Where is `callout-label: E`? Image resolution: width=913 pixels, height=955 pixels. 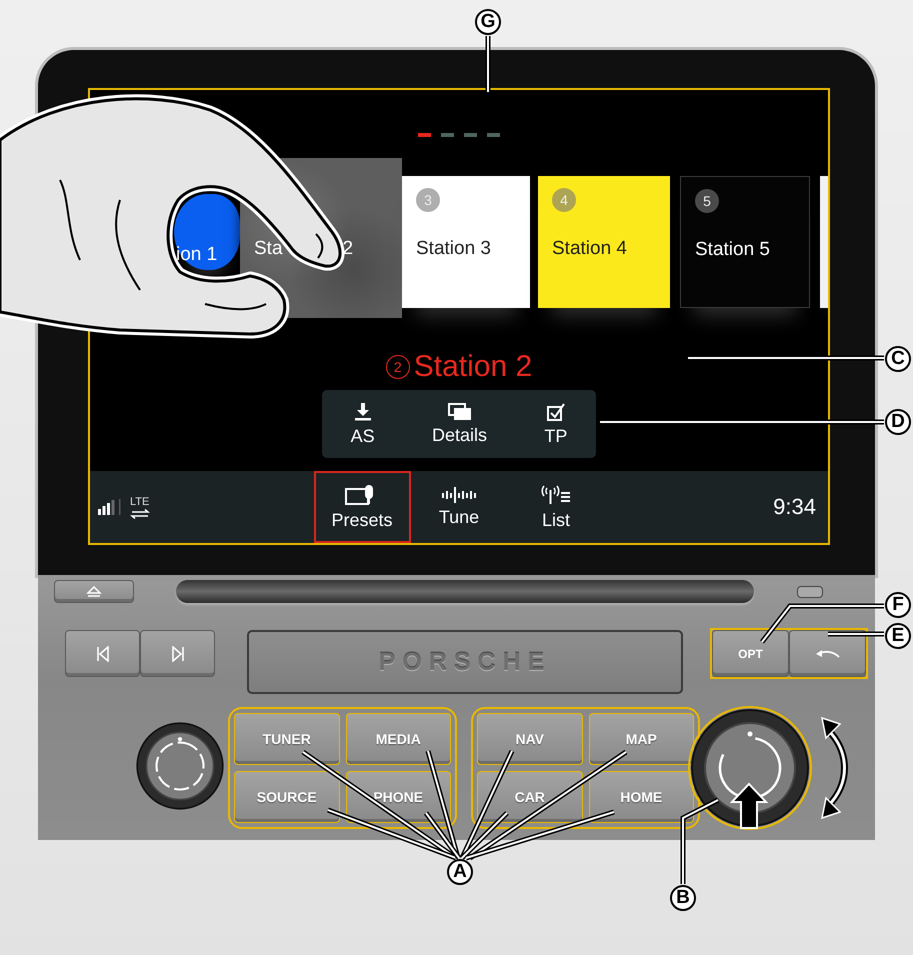
callout-label: E is located at coordinates (898, 636).